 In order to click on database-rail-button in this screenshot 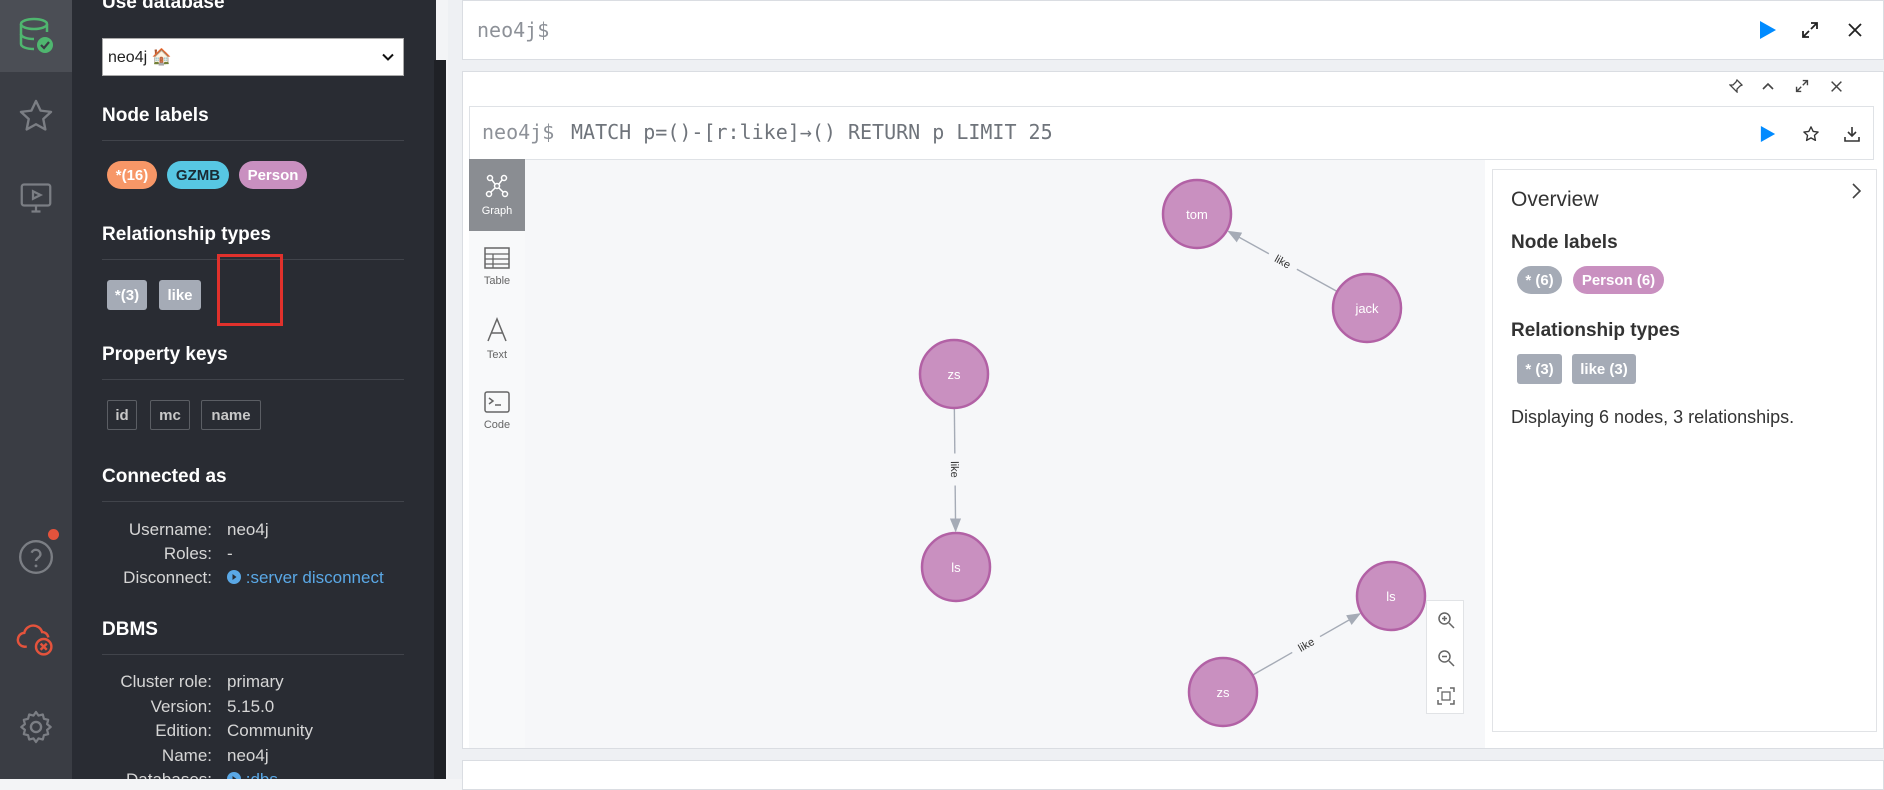, I will do `click(36, 36)`.